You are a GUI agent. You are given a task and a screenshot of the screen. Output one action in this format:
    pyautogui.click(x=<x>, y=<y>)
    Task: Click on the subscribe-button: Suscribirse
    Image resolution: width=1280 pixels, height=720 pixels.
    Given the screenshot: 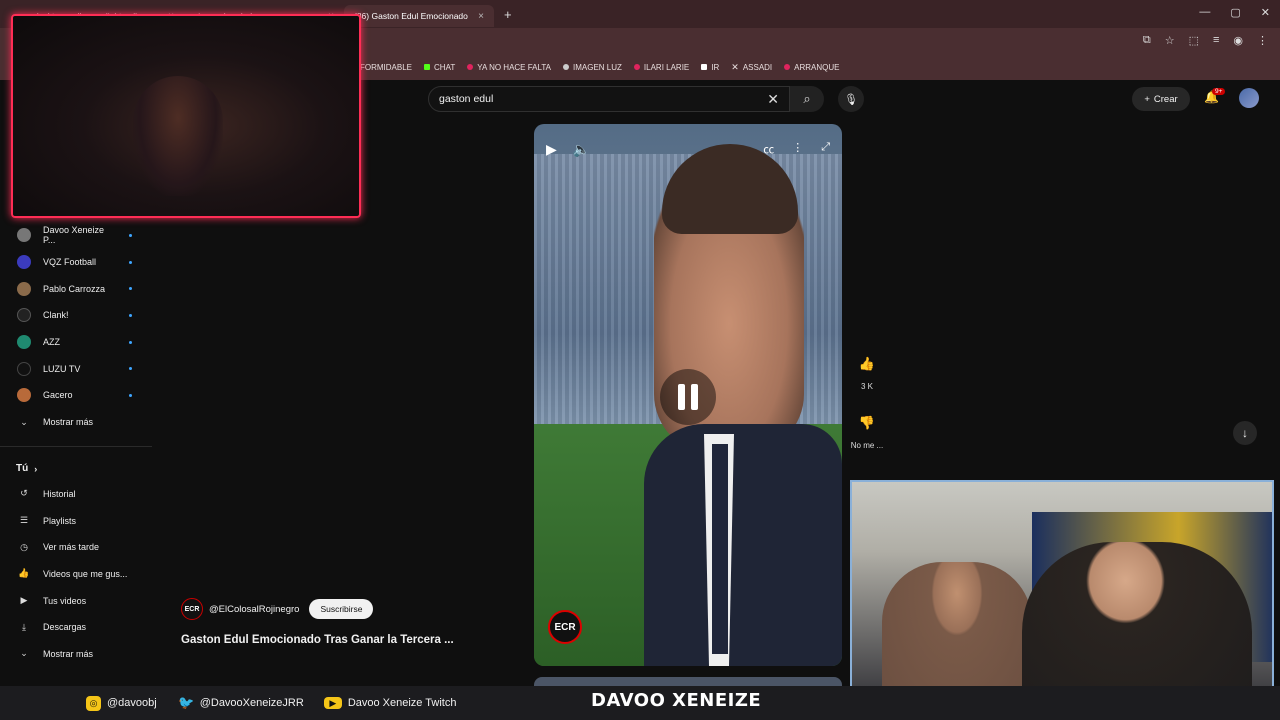 What is the action you would take?
    pyautogui.click(x=341, y=609)
    